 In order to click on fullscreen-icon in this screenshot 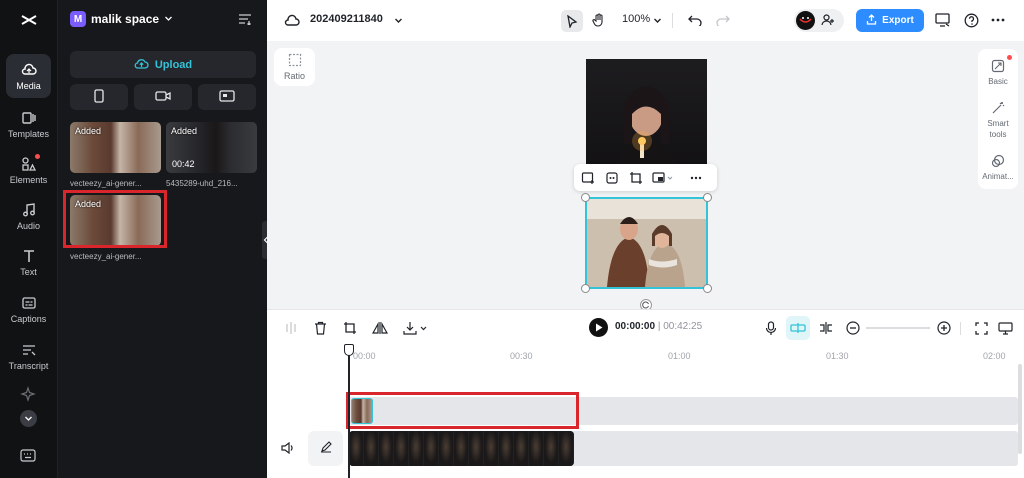, I will do `click(981, 328)`.